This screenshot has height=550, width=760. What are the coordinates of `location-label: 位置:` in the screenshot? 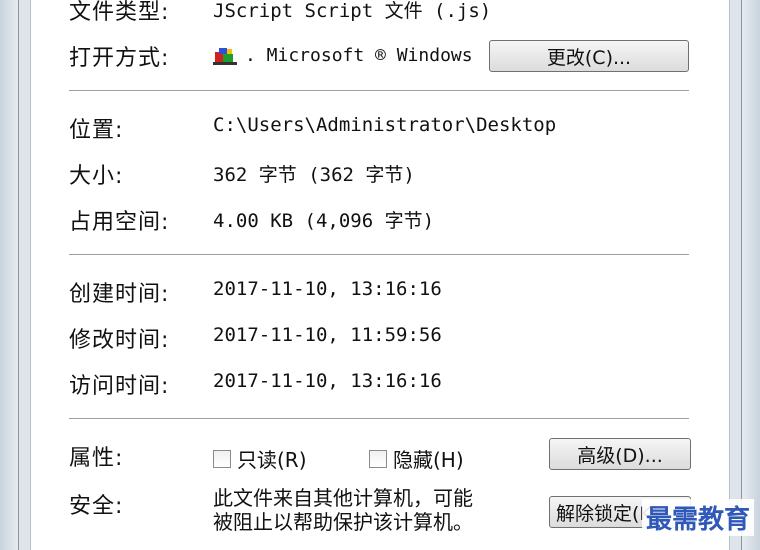 It's located at (96, 130).